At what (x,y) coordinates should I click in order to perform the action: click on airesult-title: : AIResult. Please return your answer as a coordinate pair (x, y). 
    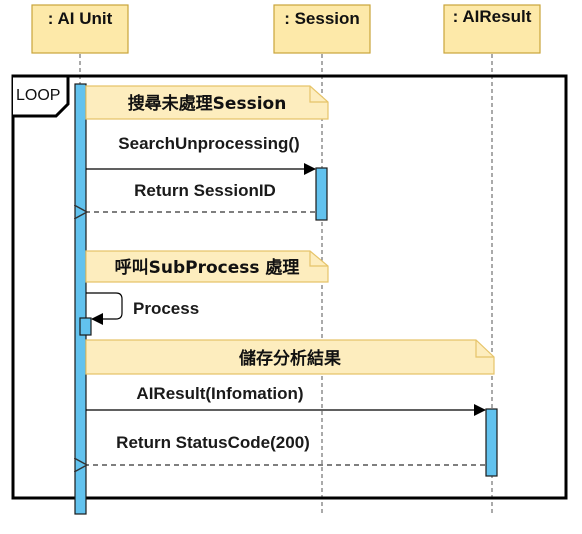
    Looking at the image, I should click on (492, 16).